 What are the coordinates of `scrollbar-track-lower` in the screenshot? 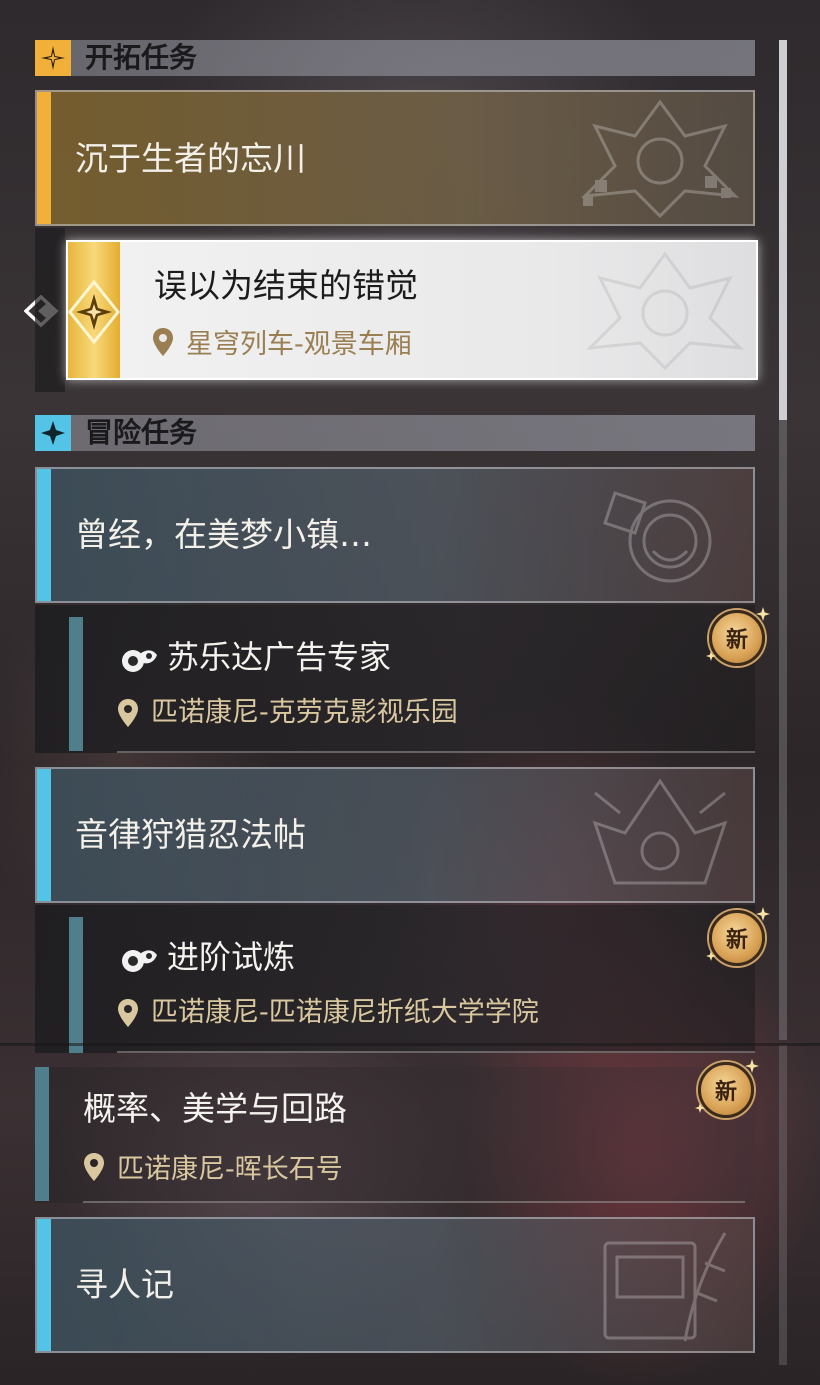 It's located at (783, 1205).